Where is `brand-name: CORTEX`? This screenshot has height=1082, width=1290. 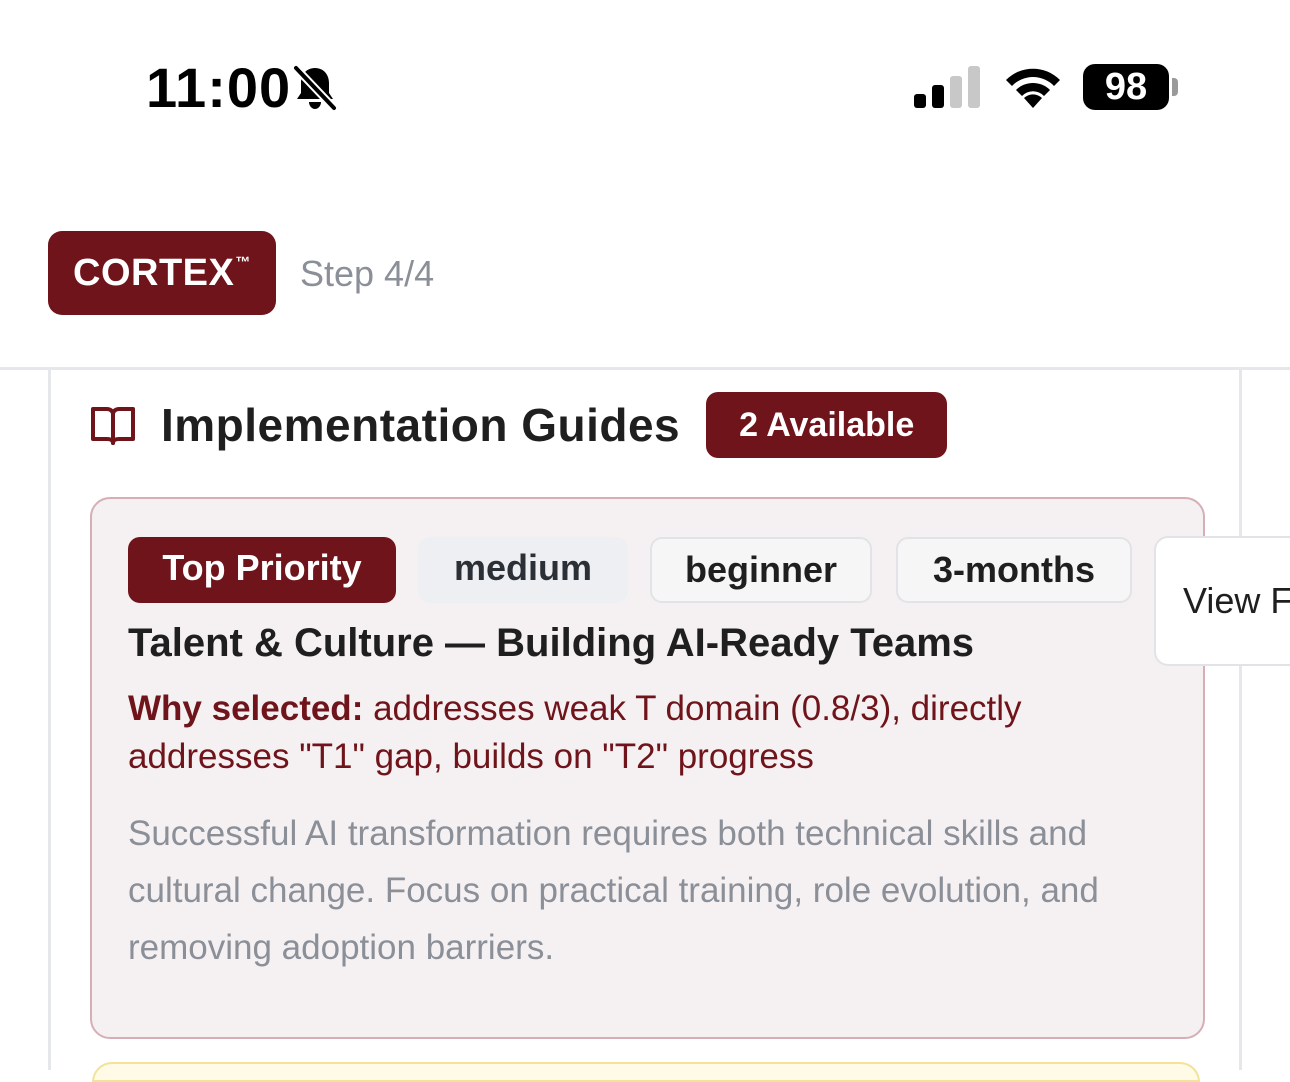 brand-name: CORTEX is located at coordinates (154, 273).